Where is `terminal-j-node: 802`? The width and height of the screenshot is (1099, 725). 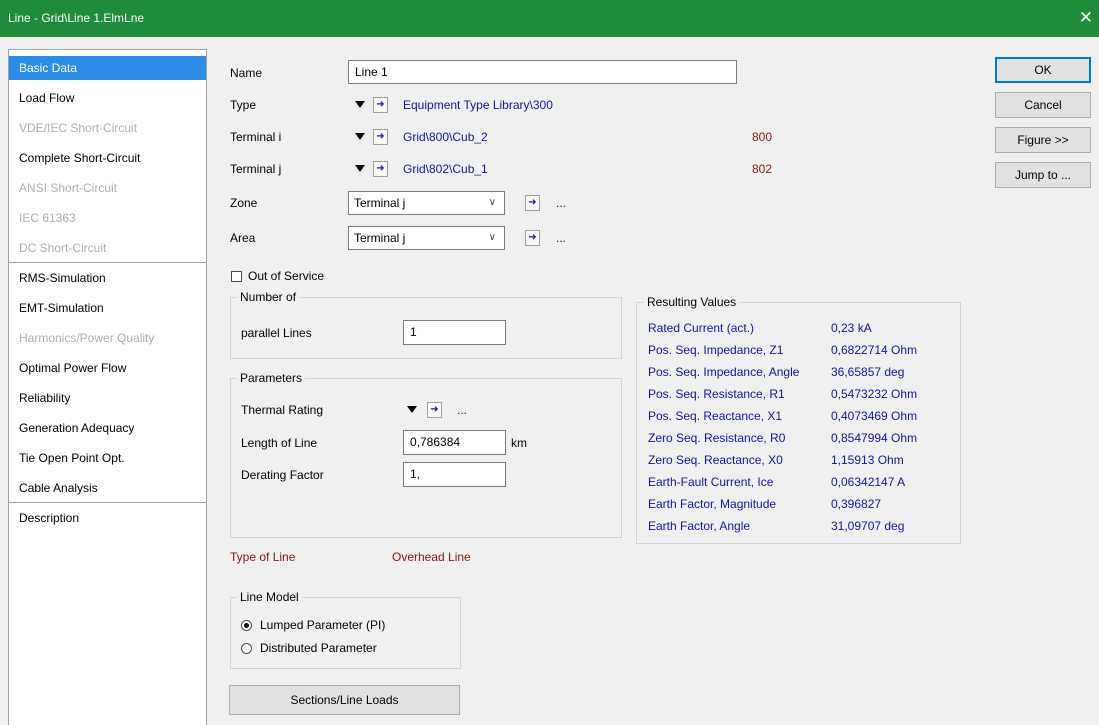 terminal-j-node: 802 is located at coordinates (762, 169).